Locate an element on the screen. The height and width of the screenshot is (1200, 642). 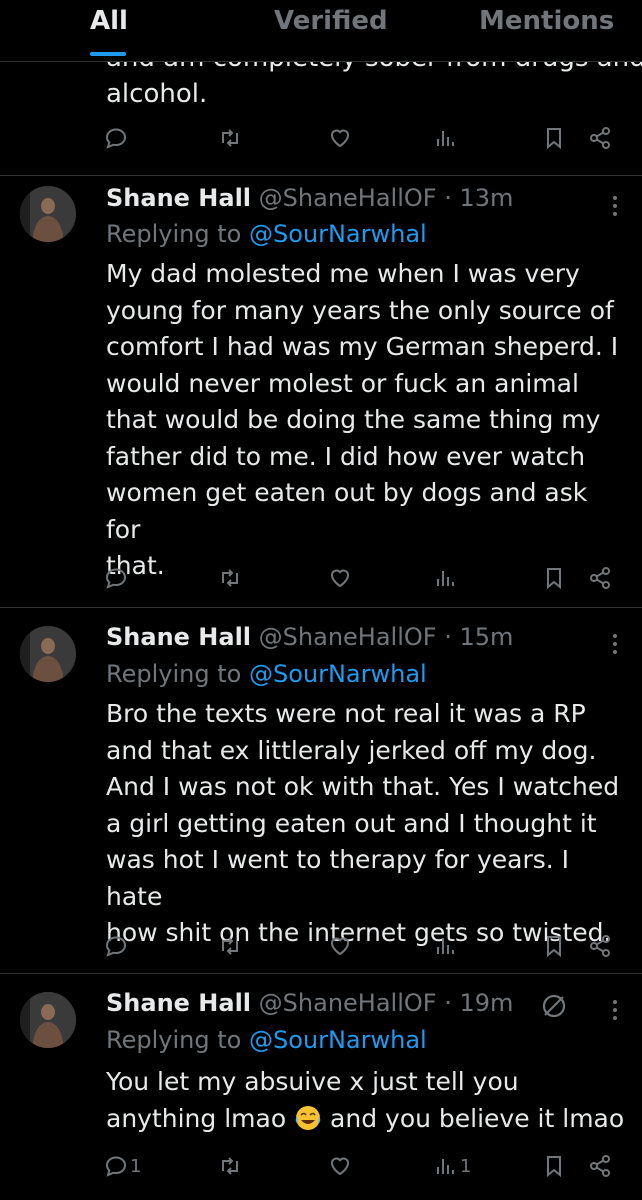
tweet-actions: 1 1 is located at coordinates (321, 1166).